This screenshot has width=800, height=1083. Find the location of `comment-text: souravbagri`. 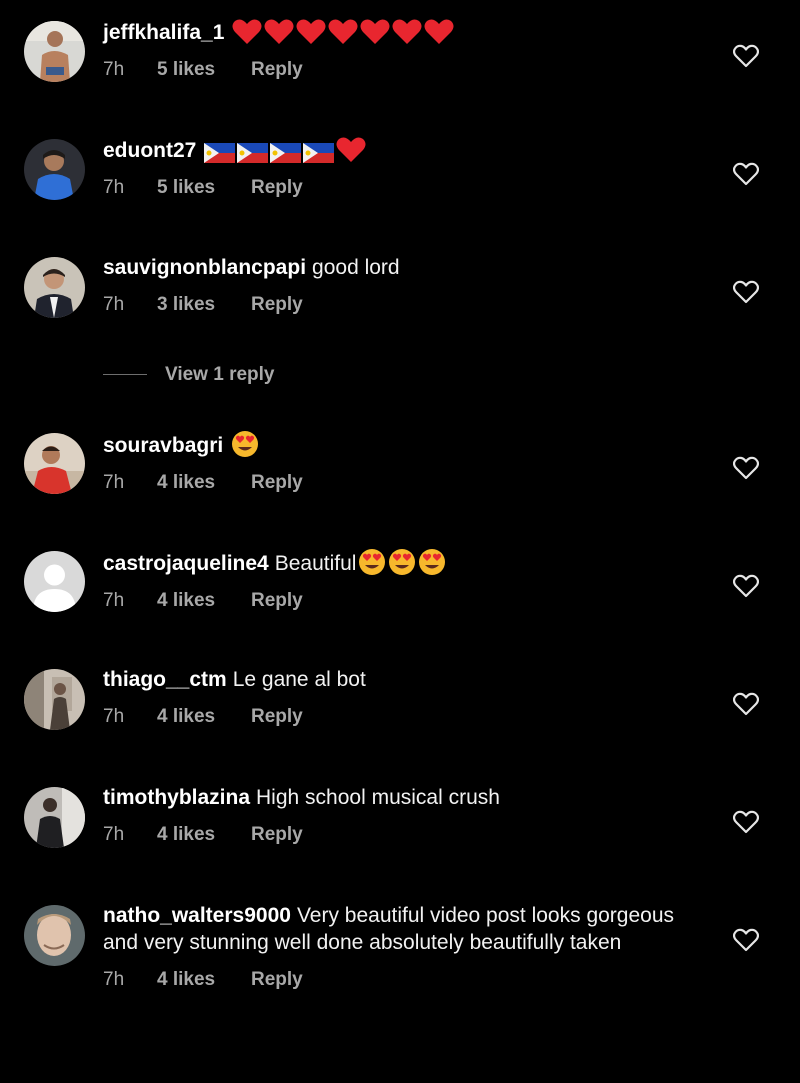

comment-text: souravbagri is located at coordinates (403, 444).